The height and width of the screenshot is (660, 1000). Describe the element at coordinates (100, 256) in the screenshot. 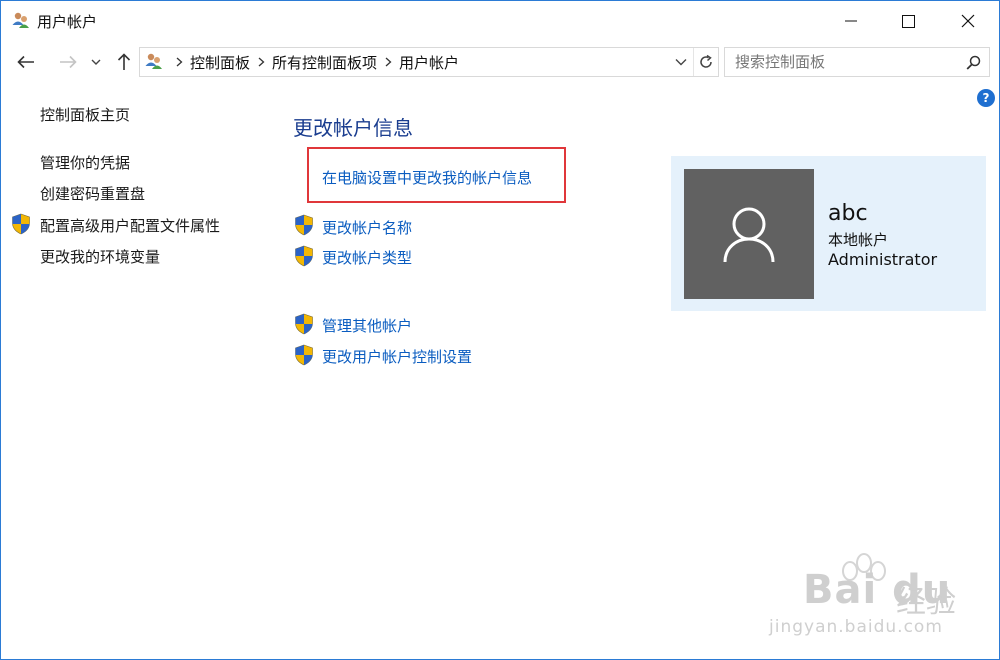

I see `sidebar-item-environment-variables: 更改我的环境变量` at that location.